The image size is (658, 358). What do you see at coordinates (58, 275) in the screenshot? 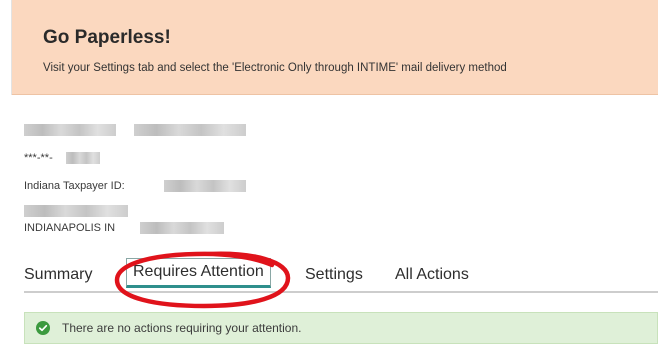
I see `tab-summary: Summary` at bounding box center [58, 275].